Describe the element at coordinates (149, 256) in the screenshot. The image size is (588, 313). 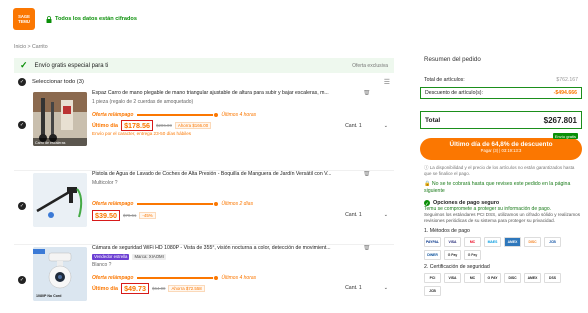
I see `brand-badge: Marca: XIAOMI` at that location.